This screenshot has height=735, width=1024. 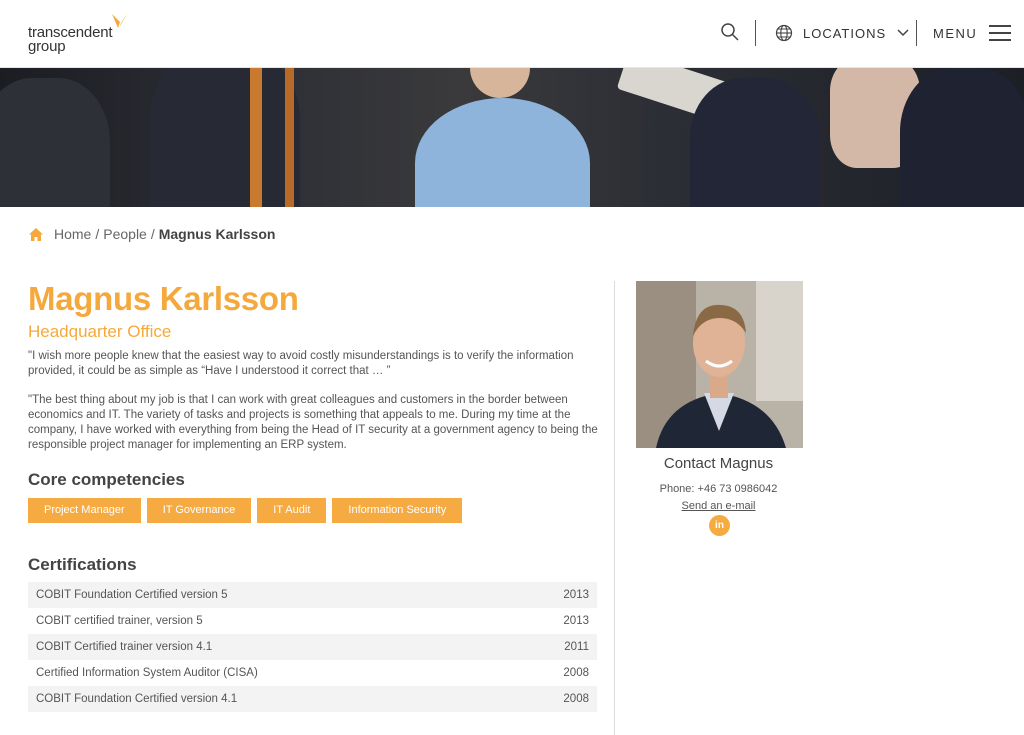 I want to click on search-icon, so click(x=730, y=32).